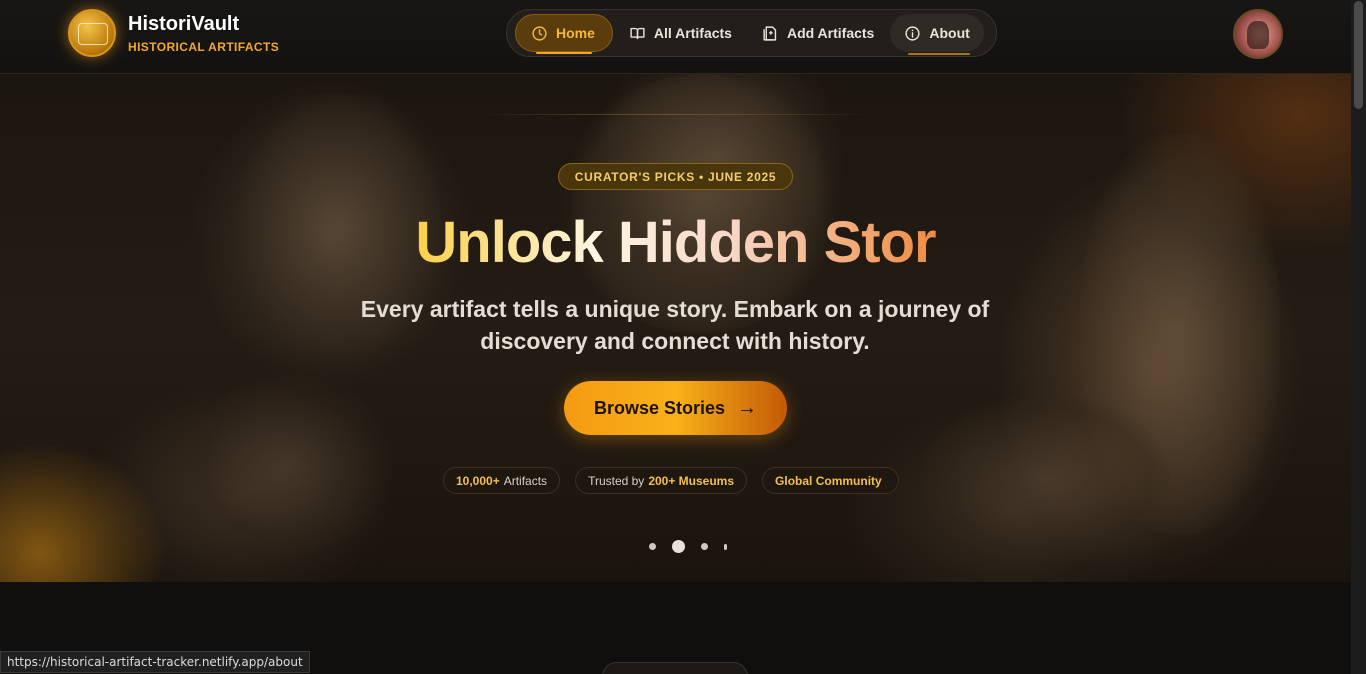 The image size is (1366, 674). What do you see at coordinates (770, 33) in the screenshot?
I see `document-plus-icon` at bounding box center [770, 33].